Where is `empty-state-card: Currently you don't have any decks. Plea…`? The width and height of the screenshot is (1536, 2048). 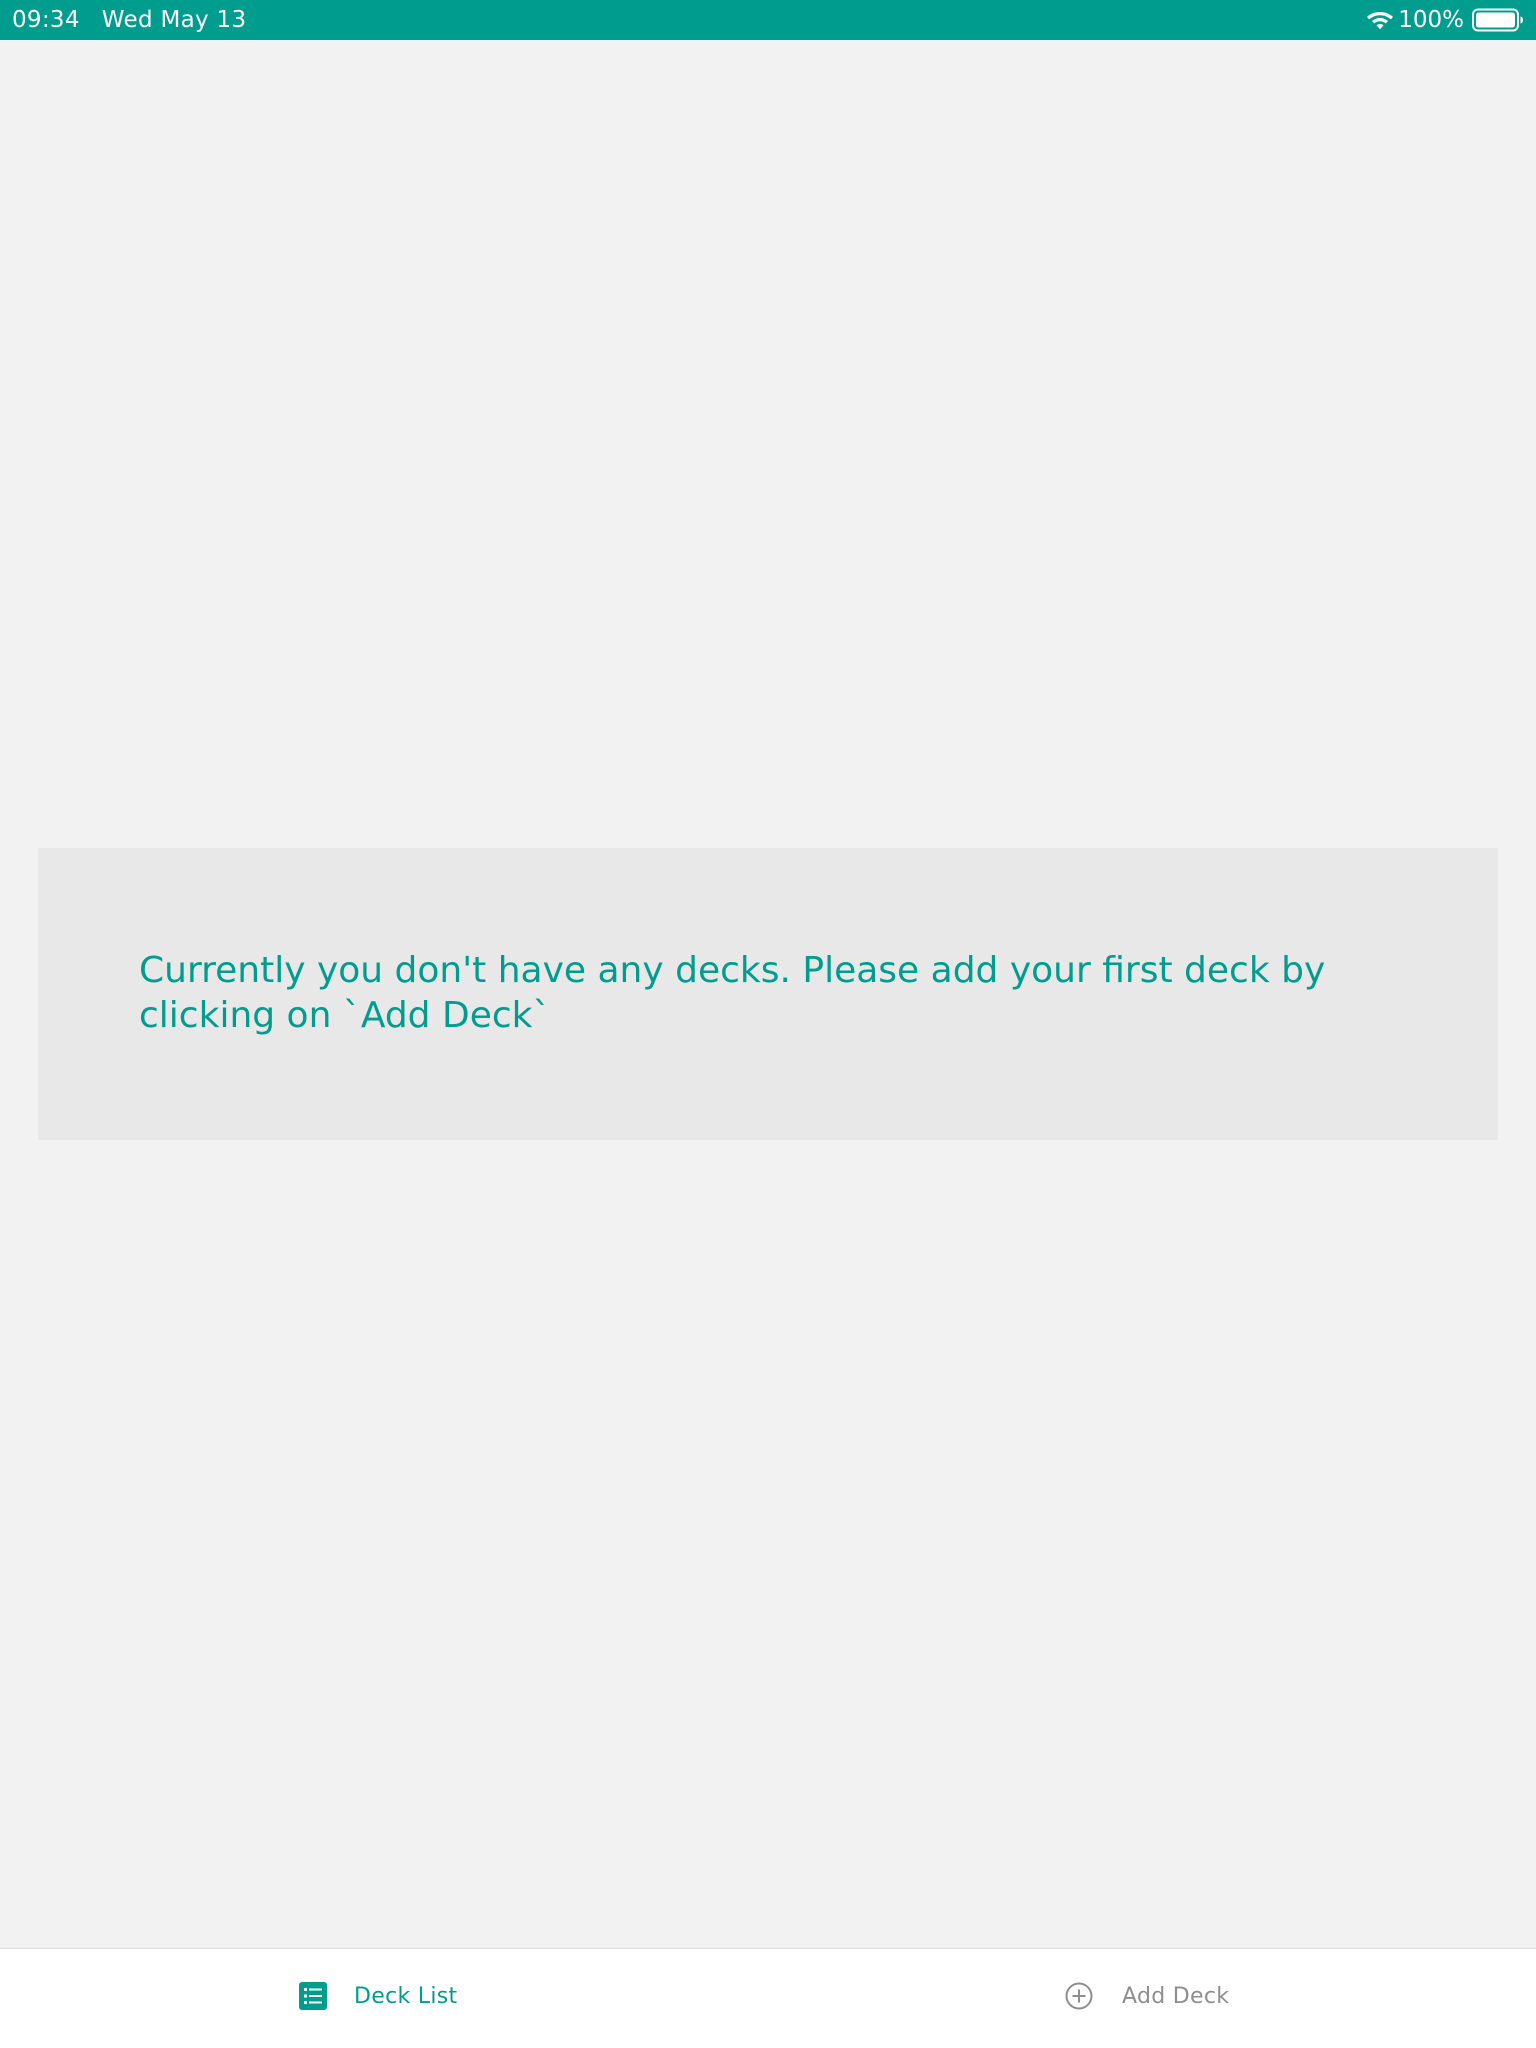 empty-state-card: Currently you don't have any decks. Plea… is located at coordinates (768, 994).